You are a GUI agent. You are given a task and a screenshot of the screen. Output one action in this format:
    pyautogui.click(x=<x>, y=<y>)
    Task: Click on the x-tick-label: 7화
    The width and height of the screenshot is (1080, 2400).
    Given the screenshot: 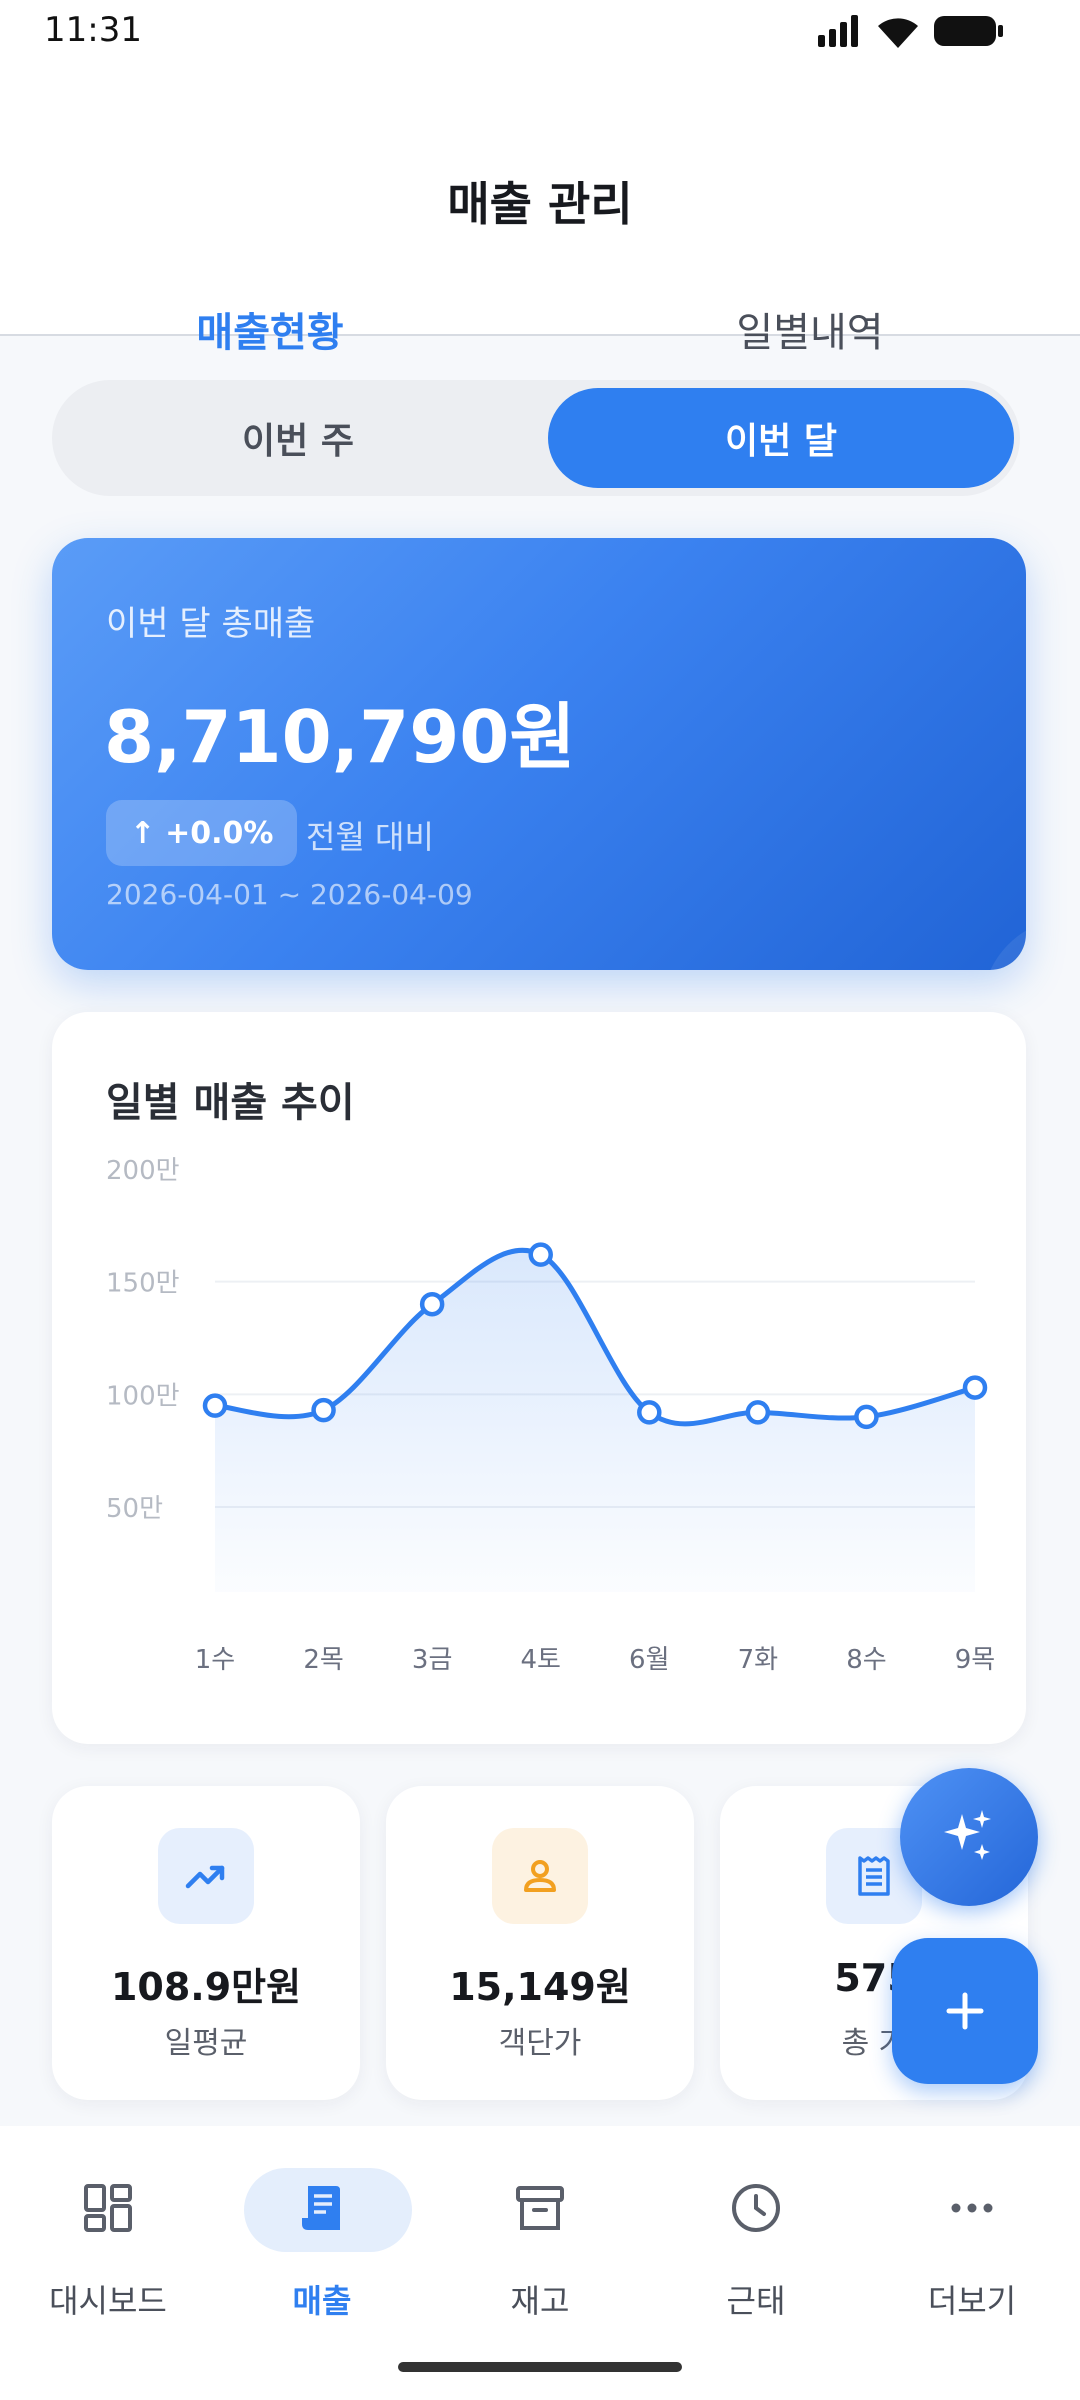 What is the action you would take?
    pyautogui.click(x=758, y=1660)
    